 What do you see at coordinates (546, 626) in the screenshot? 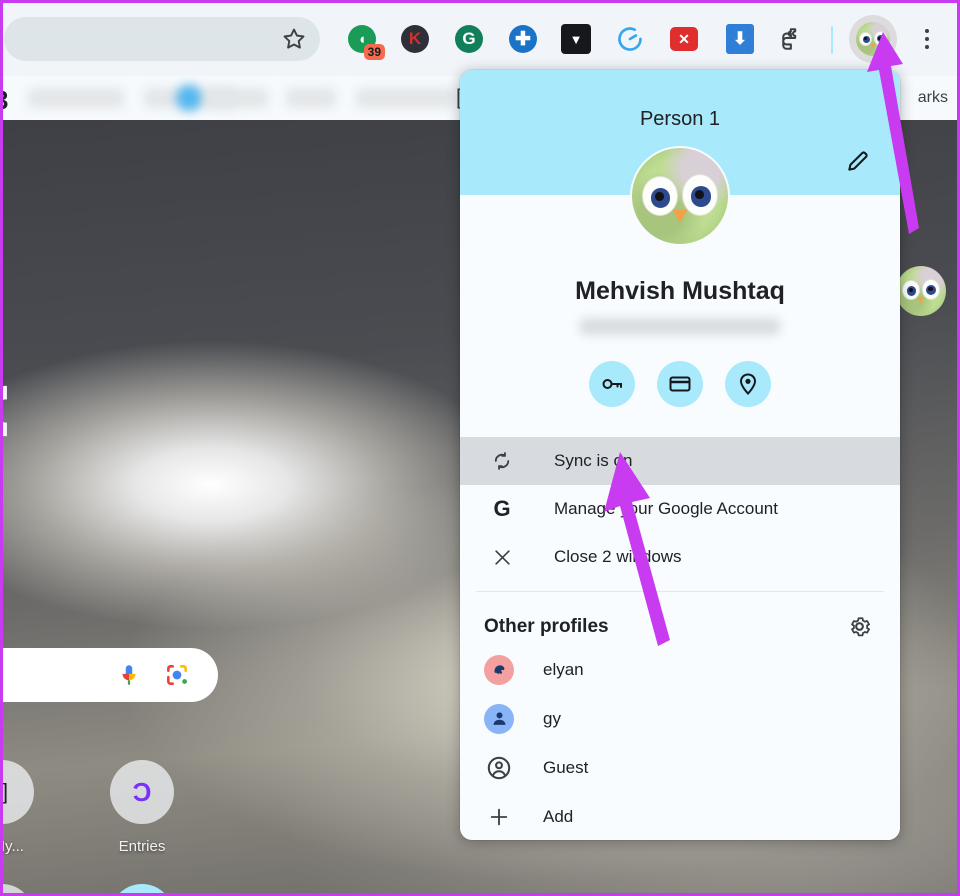
I see `other-profiles-title: Other profiles` at bounding box center [546, 626].